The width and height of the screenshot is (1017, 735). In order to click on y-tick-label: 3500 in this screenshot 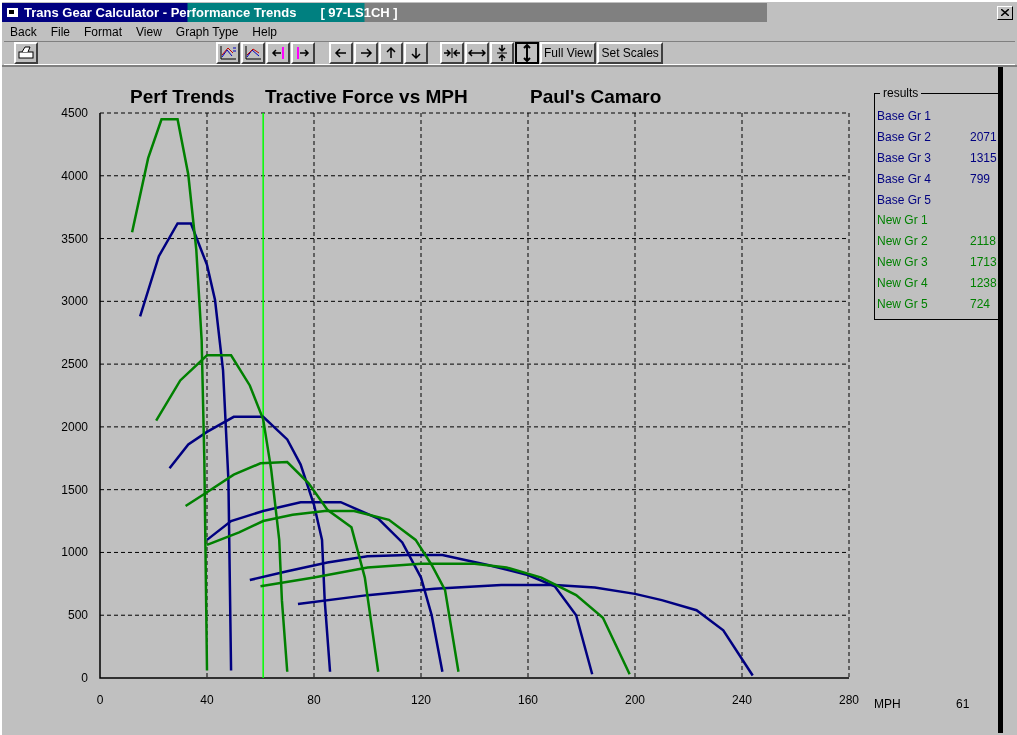, I will do `click(74, 238)`.